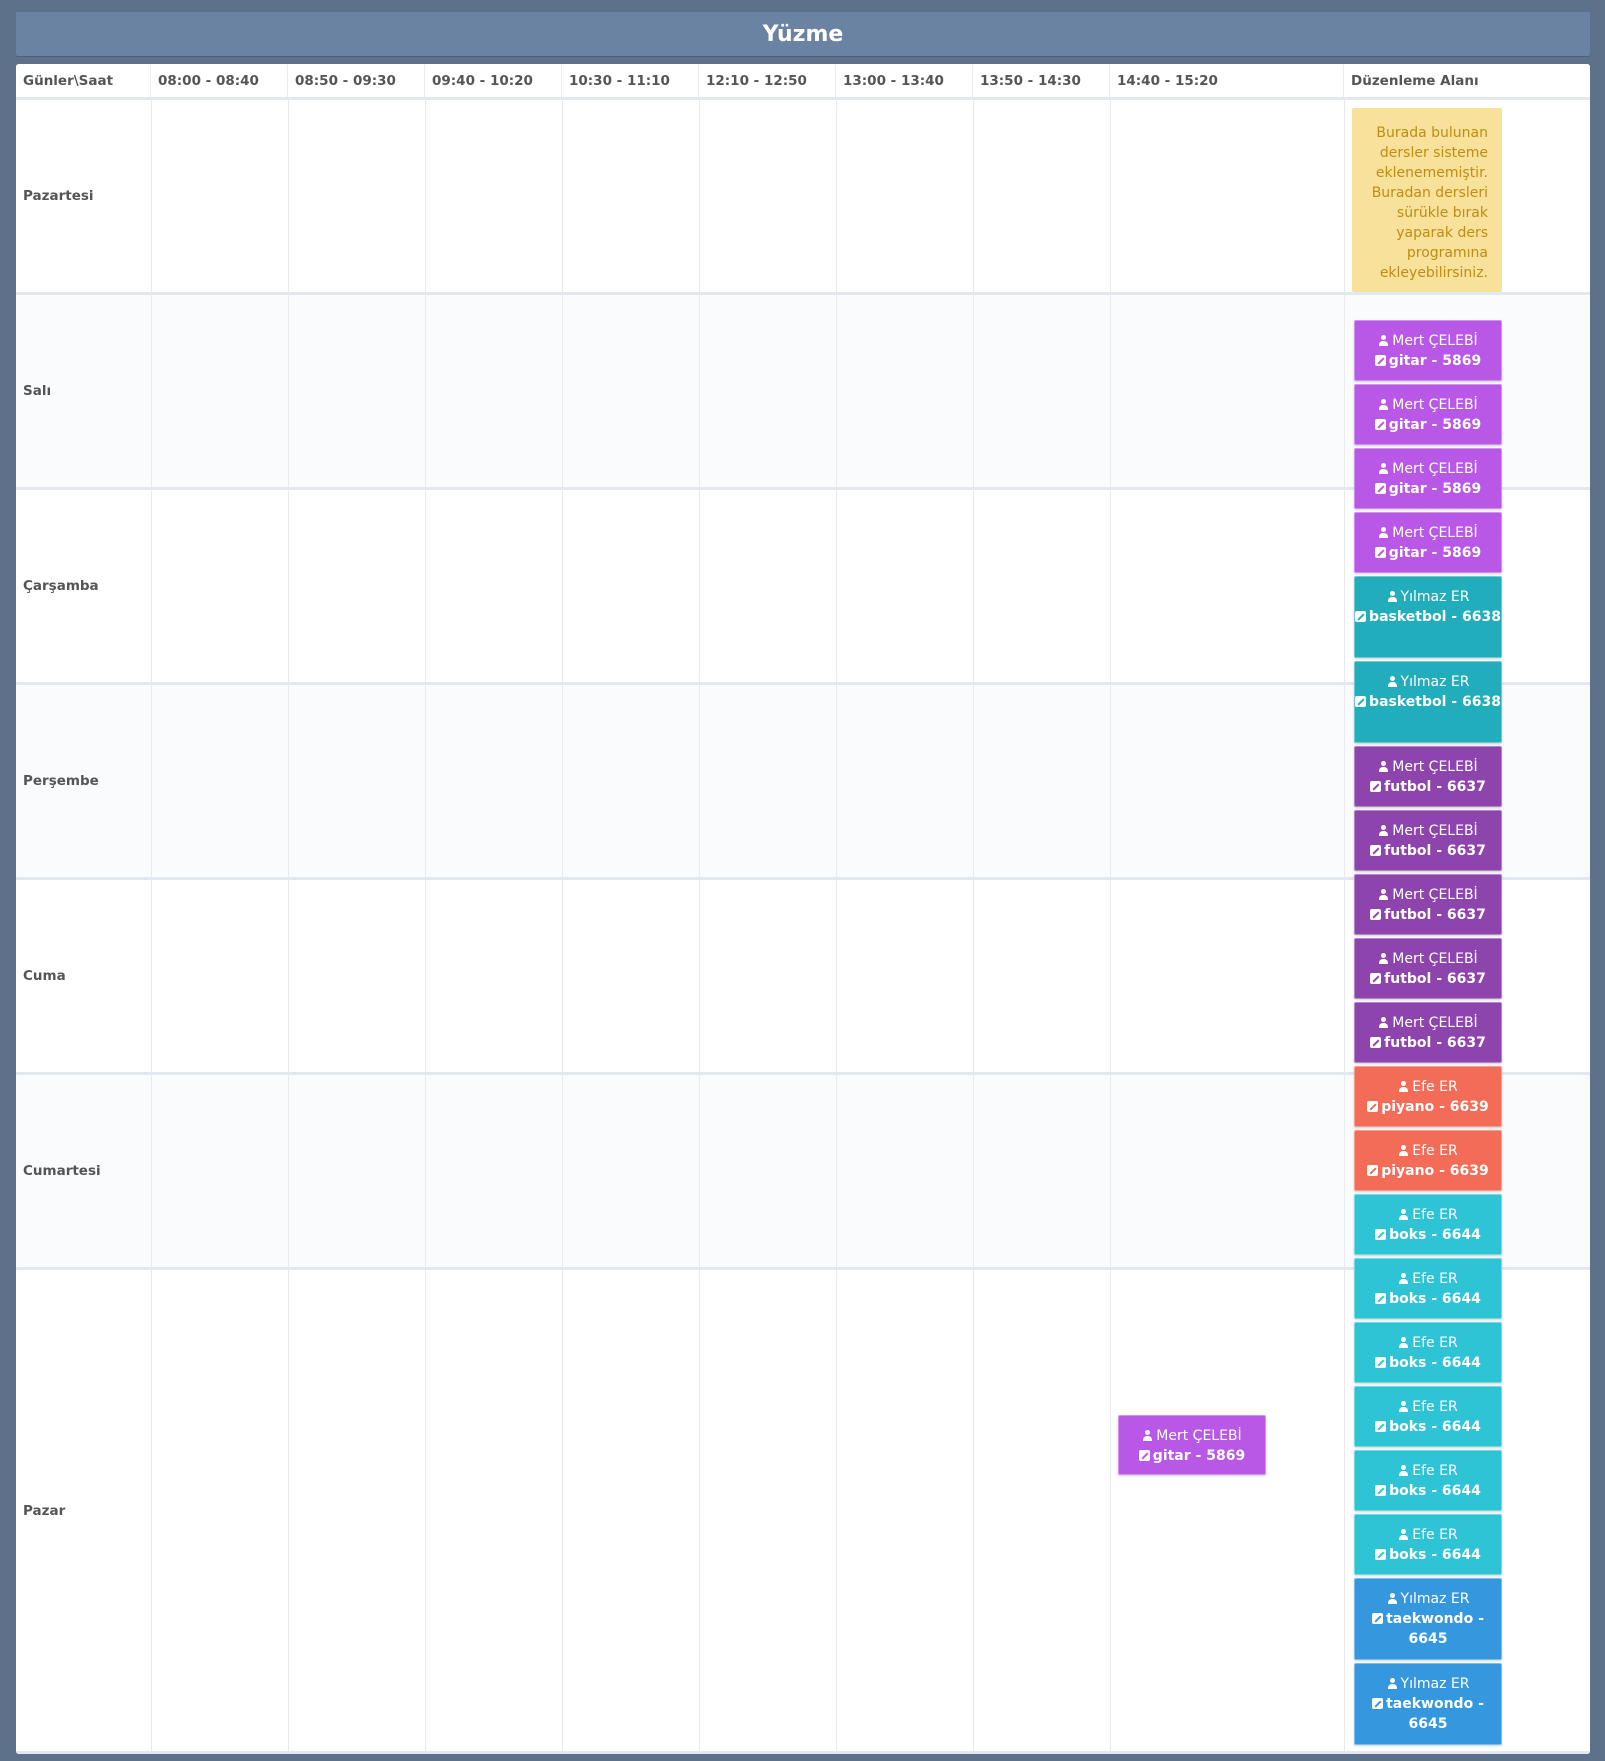 The image size is (1605, 1761). What do you see at coordinates (1435, 1714) in the screenshot?
I see `course-name: taekwondo - 6645` at bounding box center [1435, 1714].